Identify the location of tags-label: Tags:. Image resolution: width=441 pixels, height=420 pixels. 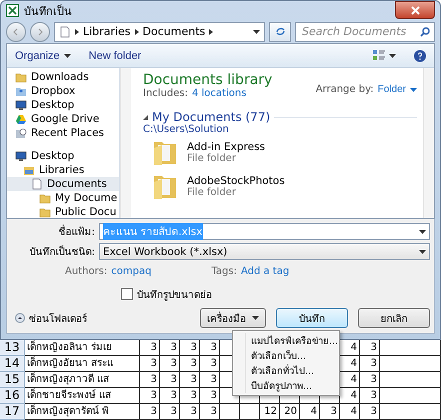
(224, 271).